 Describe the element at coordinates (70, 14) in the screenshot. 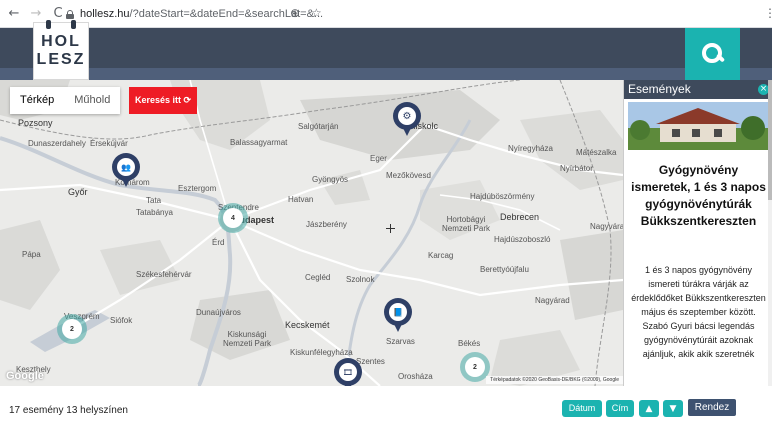

I see `lock-icon` at that location.